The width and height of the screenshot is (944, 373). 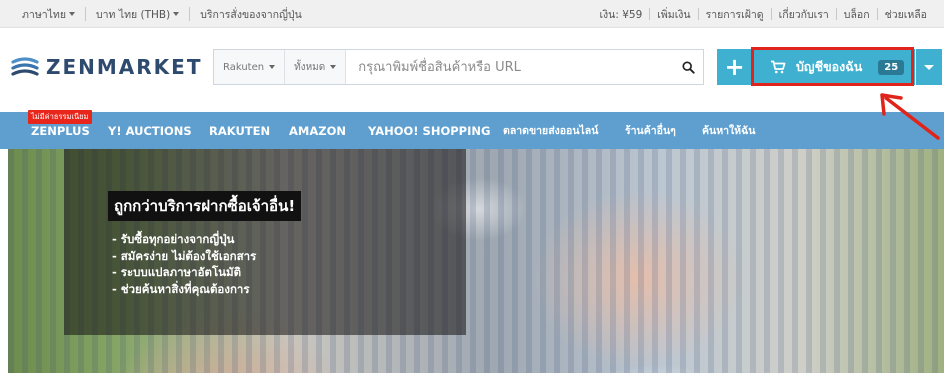 I want to click on account-dropdown-toggle, so click(x=929, y=67).